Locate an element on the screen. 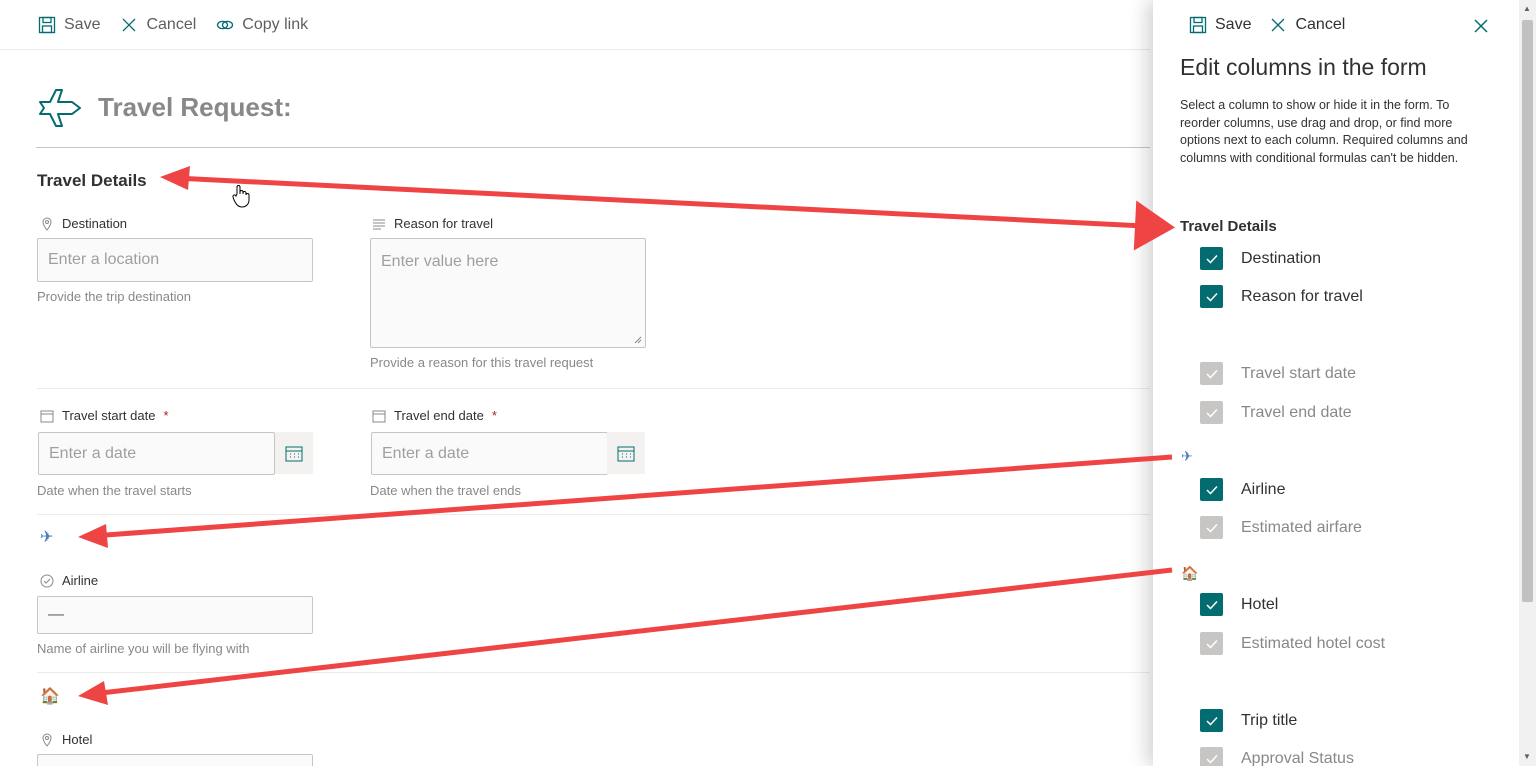 This screenshot has height=766, width=1536. resize-handle-icon is located at coordinates (638, 340).